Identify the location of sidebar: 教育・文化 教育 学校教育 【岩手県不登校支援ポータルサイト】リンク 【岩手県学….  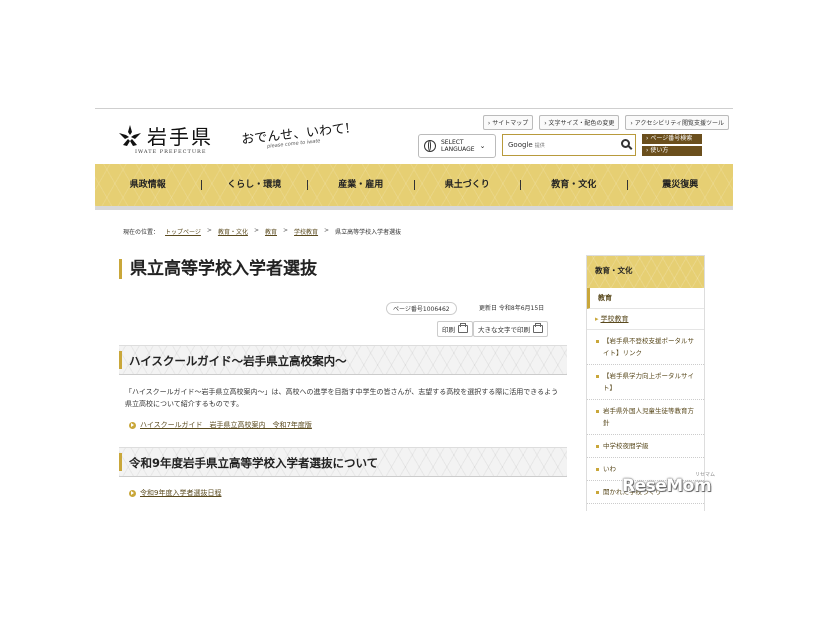
(645, 383).